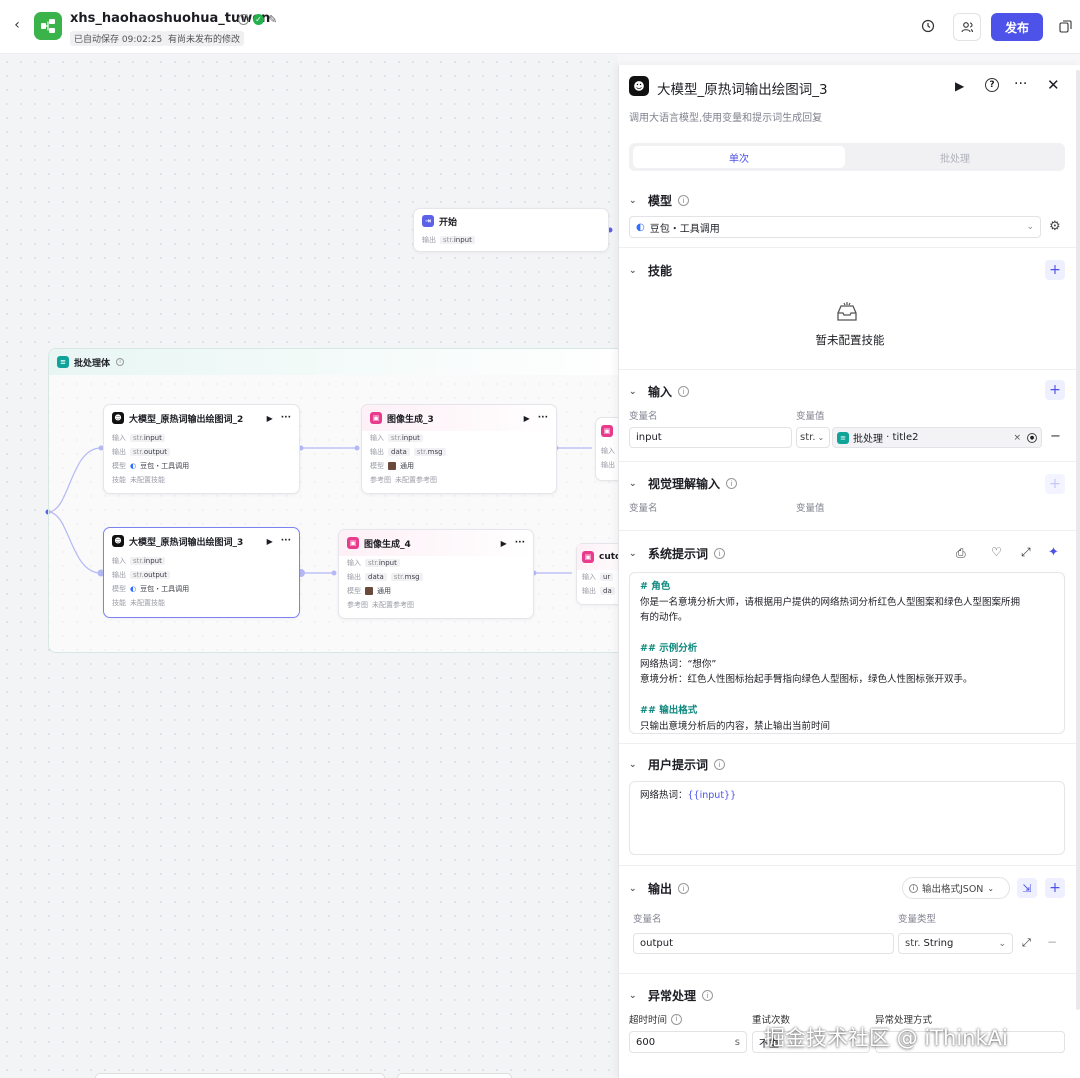 Image resolution: width=1080 pixels, height=1078 pixels. Describe the element at coordinates (1053, 552) in the screenshot. I see `ai-optimize-icon: ✦` at that location.